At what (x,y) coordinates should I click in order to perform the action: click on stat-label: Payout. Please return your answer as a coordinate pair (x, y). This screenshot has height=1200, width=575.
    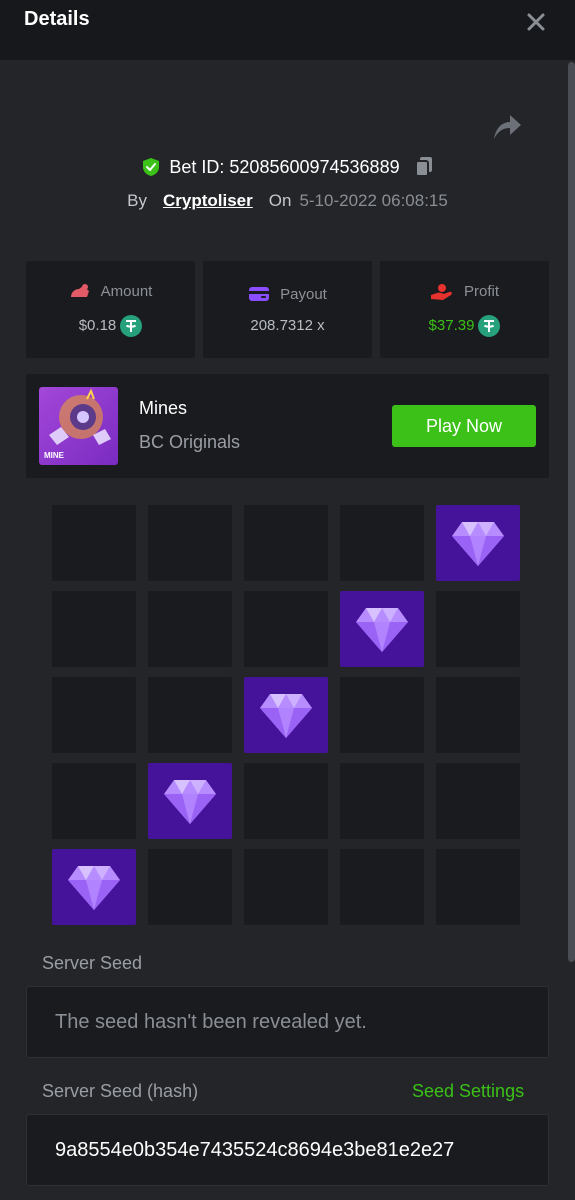
    Looking at the image, I should click on (303, 294).